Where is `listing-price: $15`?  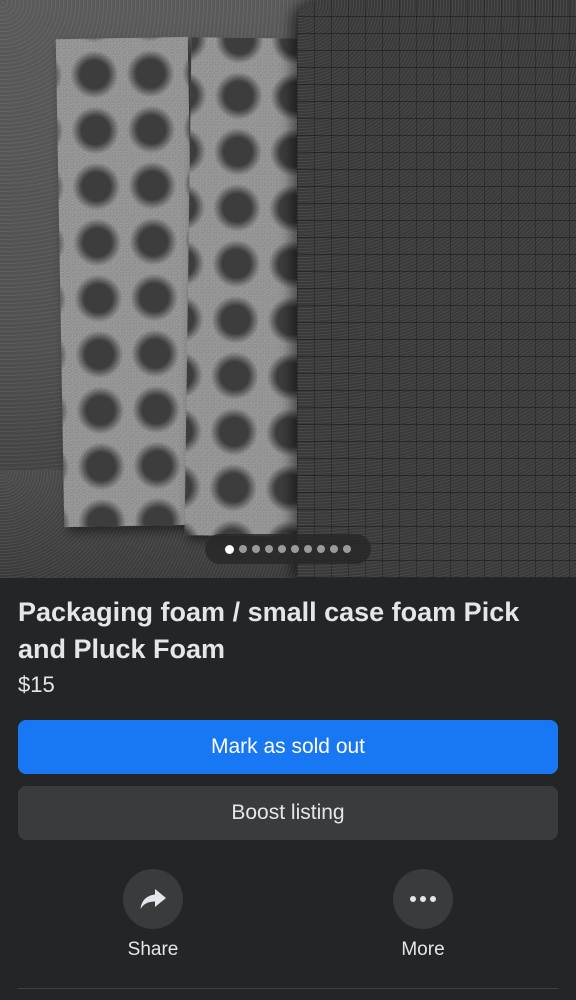 listing-price: $15 is located at coordinates (36, 684).